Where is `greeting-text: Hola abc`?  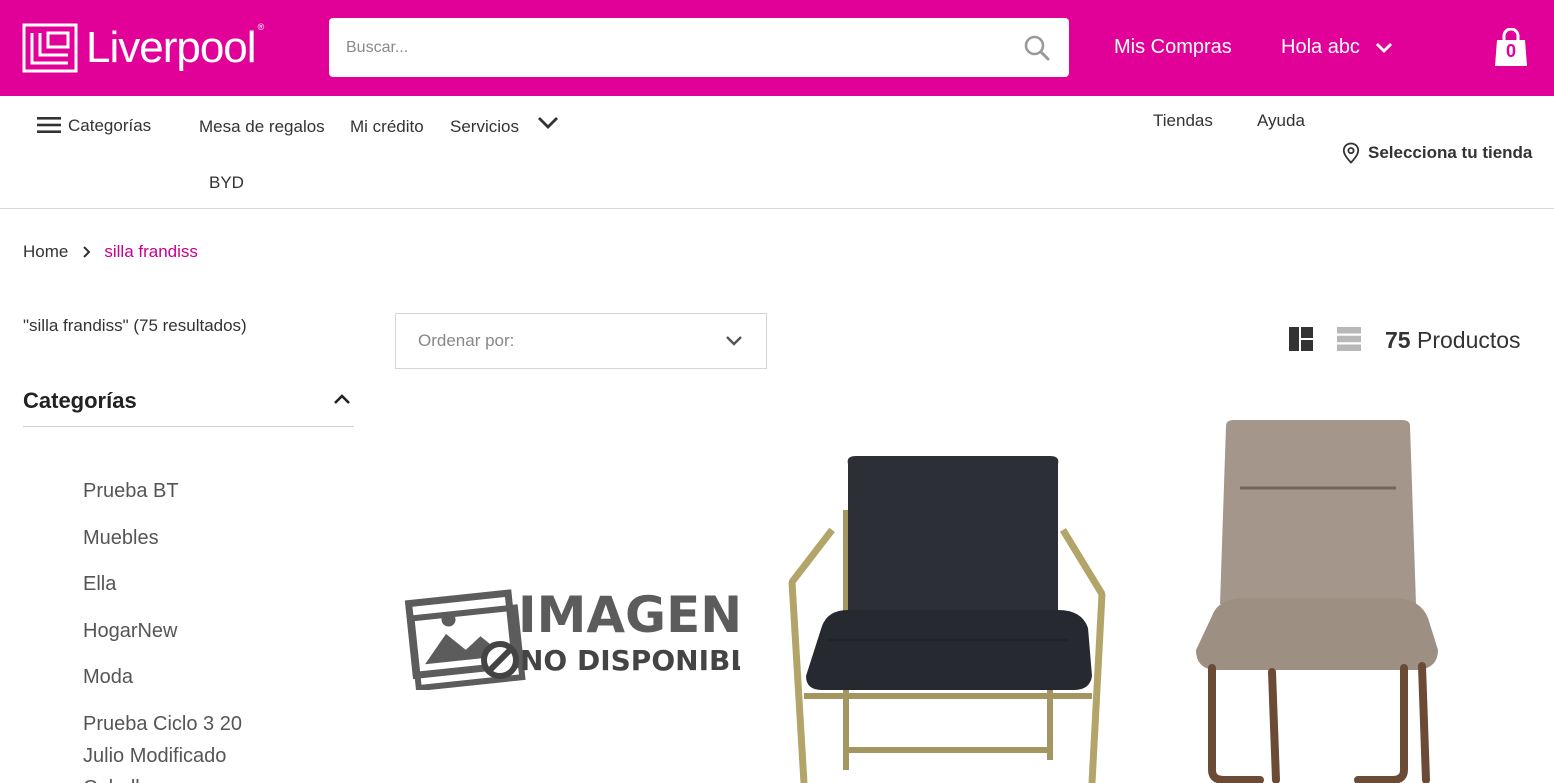
greeting-text: Hola abc is located at coordinates (1320, 47).